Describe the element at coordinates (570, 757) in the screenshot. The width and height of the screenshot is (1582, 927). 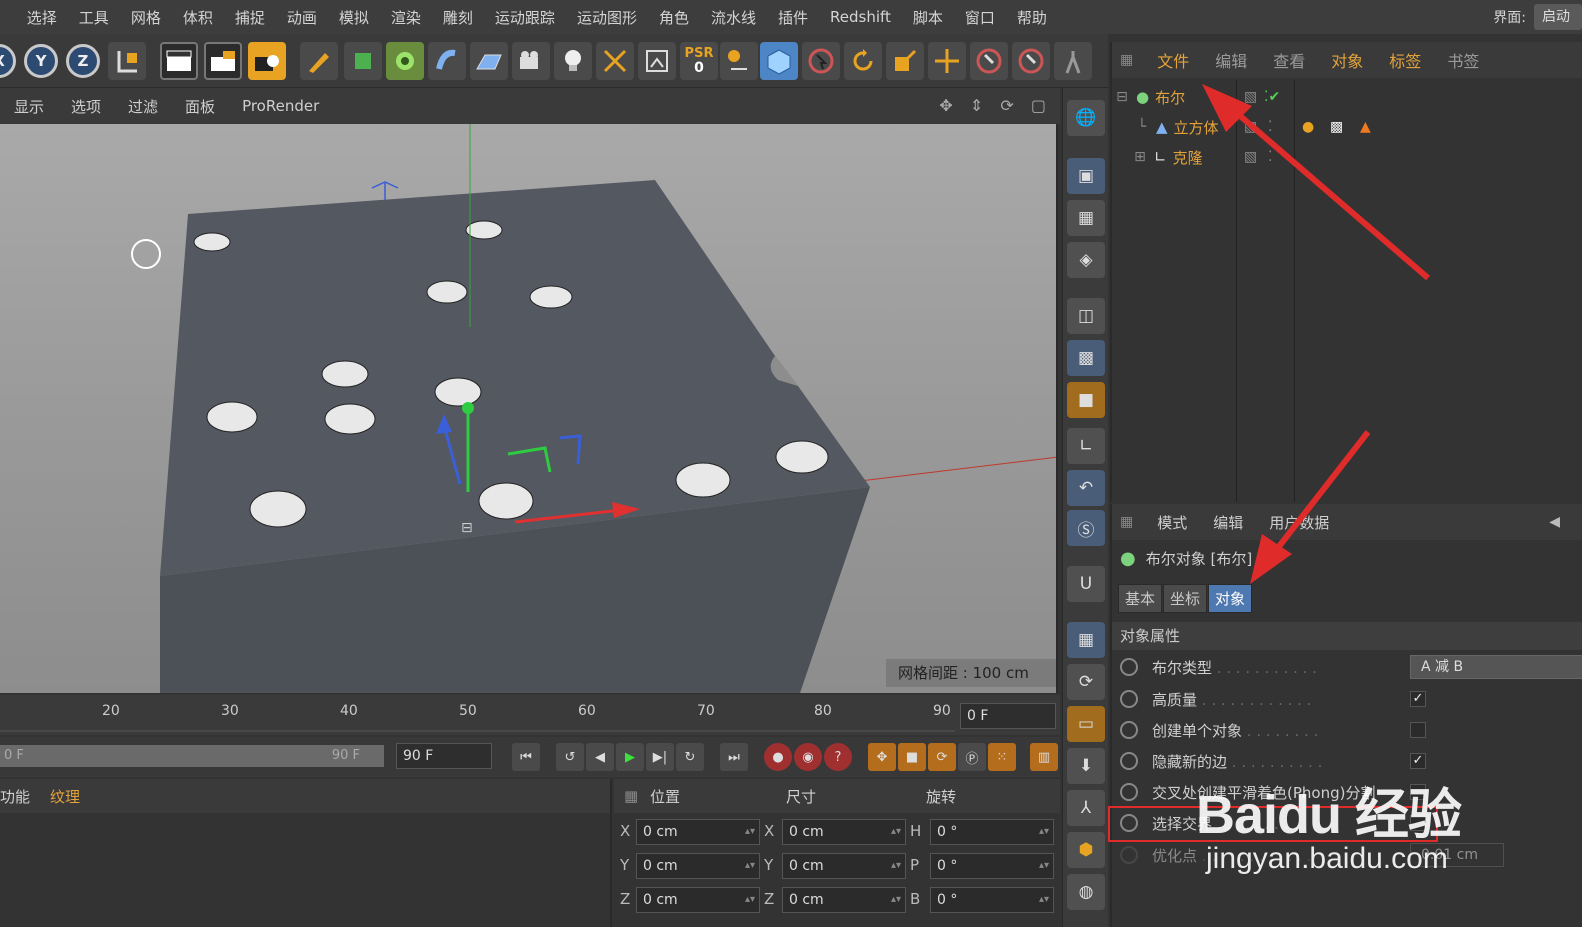
I see `previous-key-button: ↺` at that location.